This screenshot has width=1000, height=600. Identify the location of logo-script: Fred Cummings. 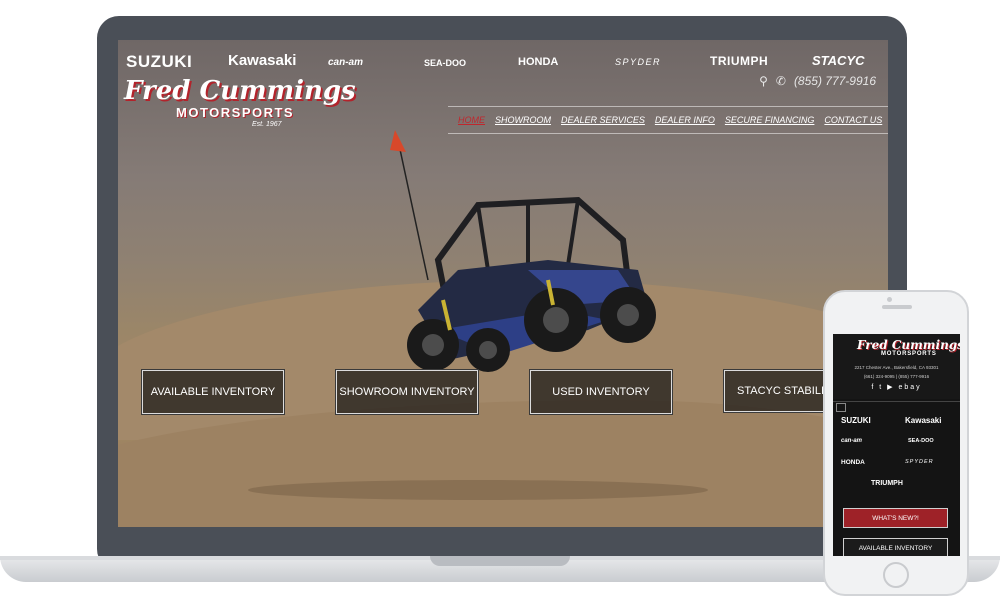
(240, 91).